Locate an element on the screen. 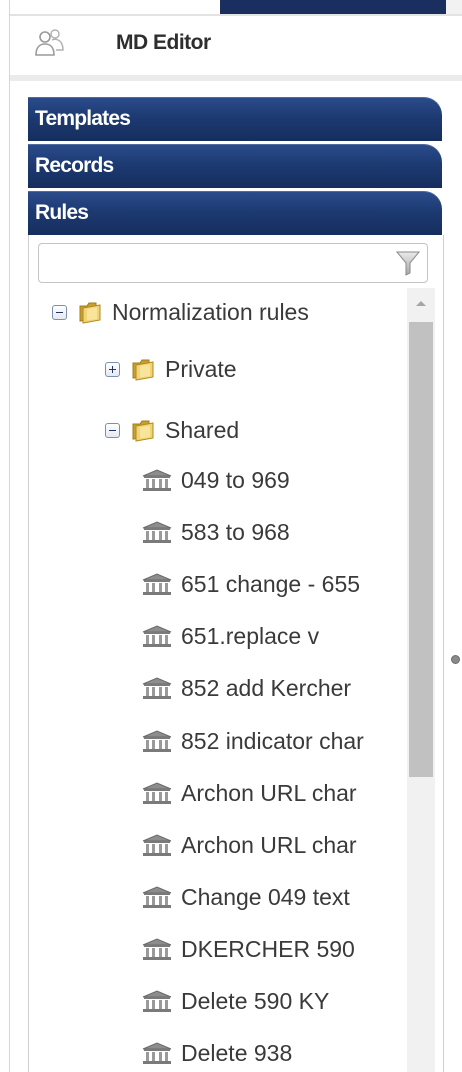 The image size is (462, 1072). rule-label: Delete 590 KY is located at coordinates (255, 1000).